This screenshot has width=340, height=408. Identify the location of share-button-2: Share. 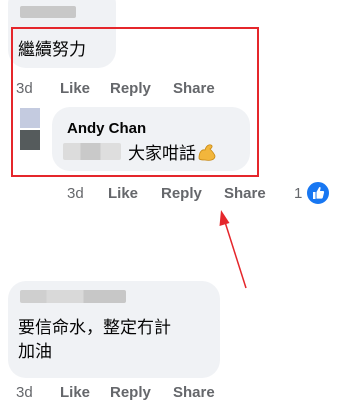
(245, 193).